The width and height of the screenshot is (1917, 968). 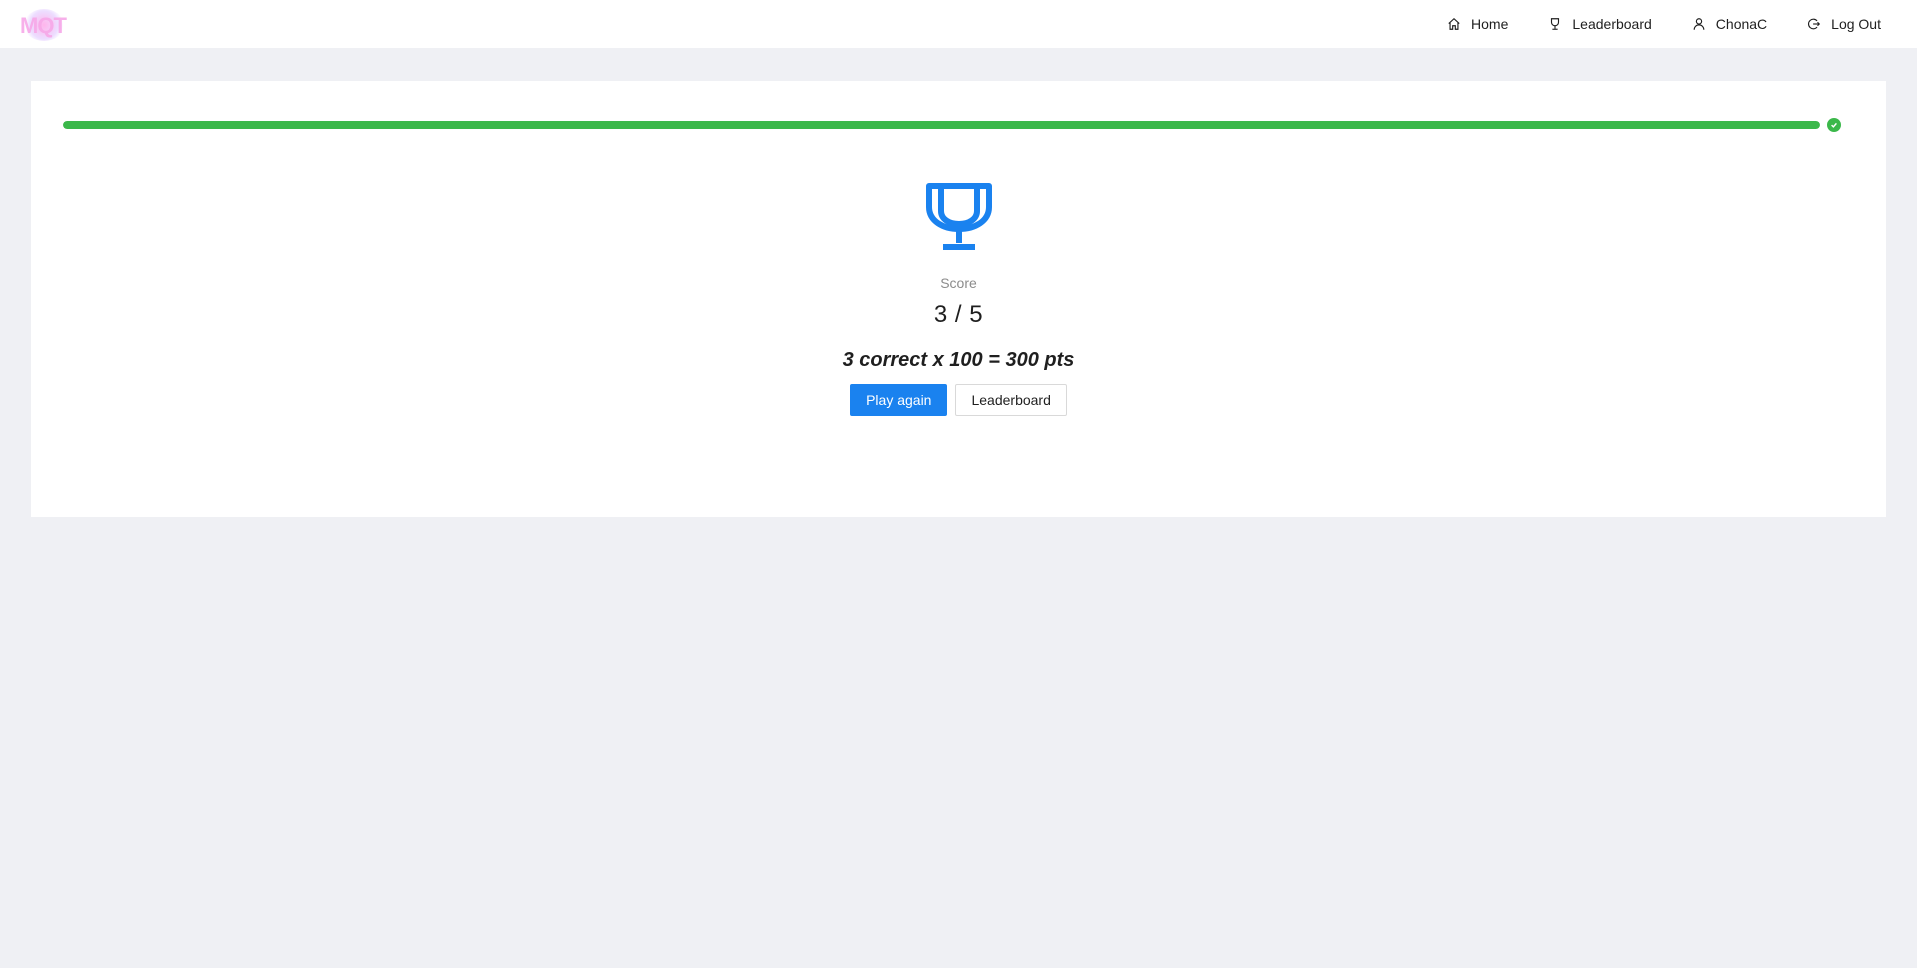 I want to click on quiz-progress-bar, so click(x=941, y=125).